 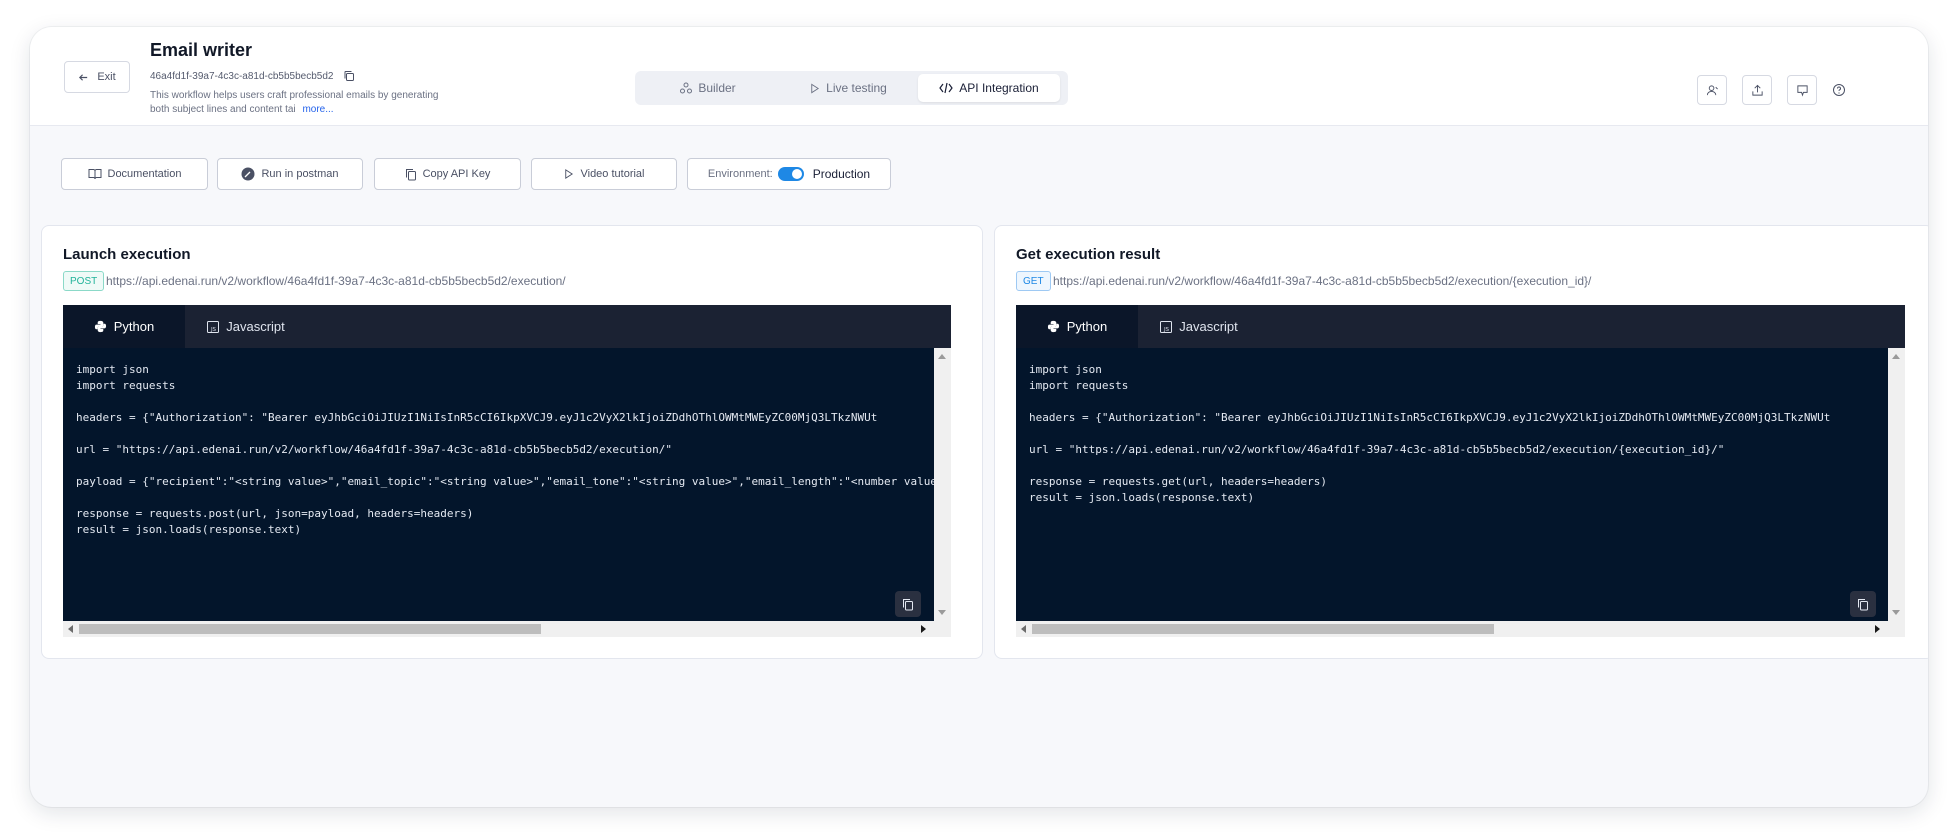 What do you see at coordinates (612, 174) in the screenshot?
I see `video-tutorial-label: Video tutorial` at bounding box center [612, 174].